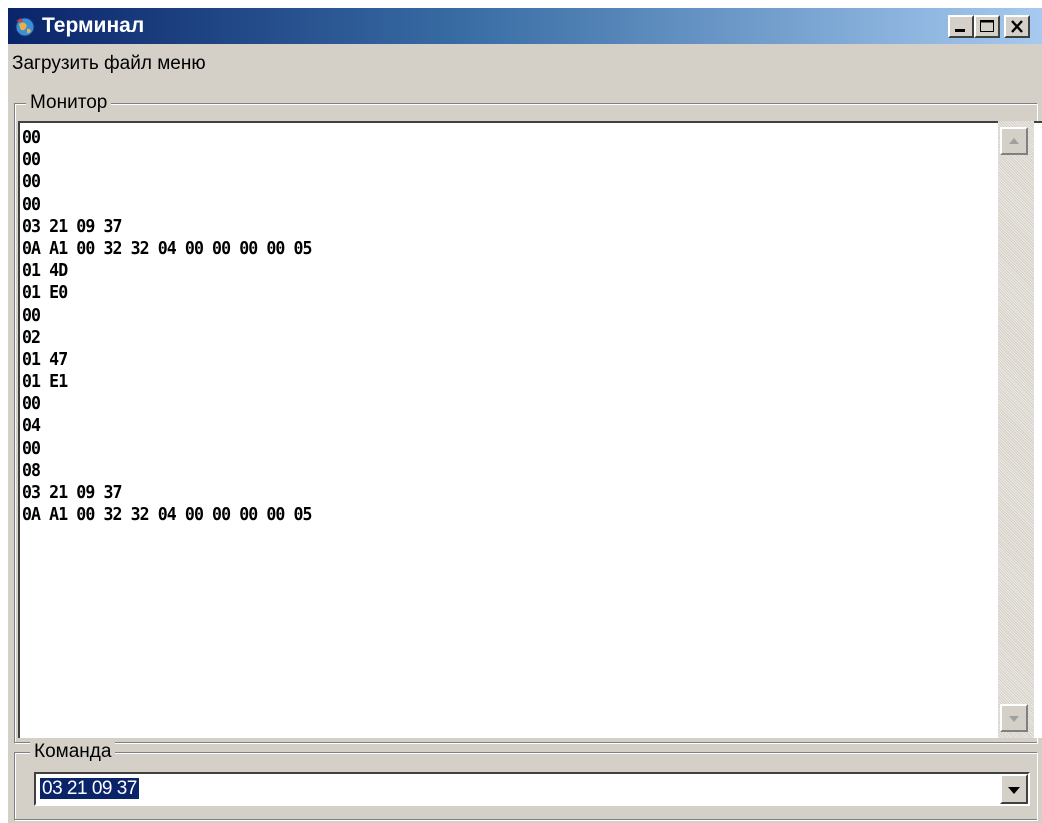 The width and height of the screenshot is (1042, 823). Describe the element at coordinates (525, 26) in the screenshot. I see `title-bar: Терминал` at that location.